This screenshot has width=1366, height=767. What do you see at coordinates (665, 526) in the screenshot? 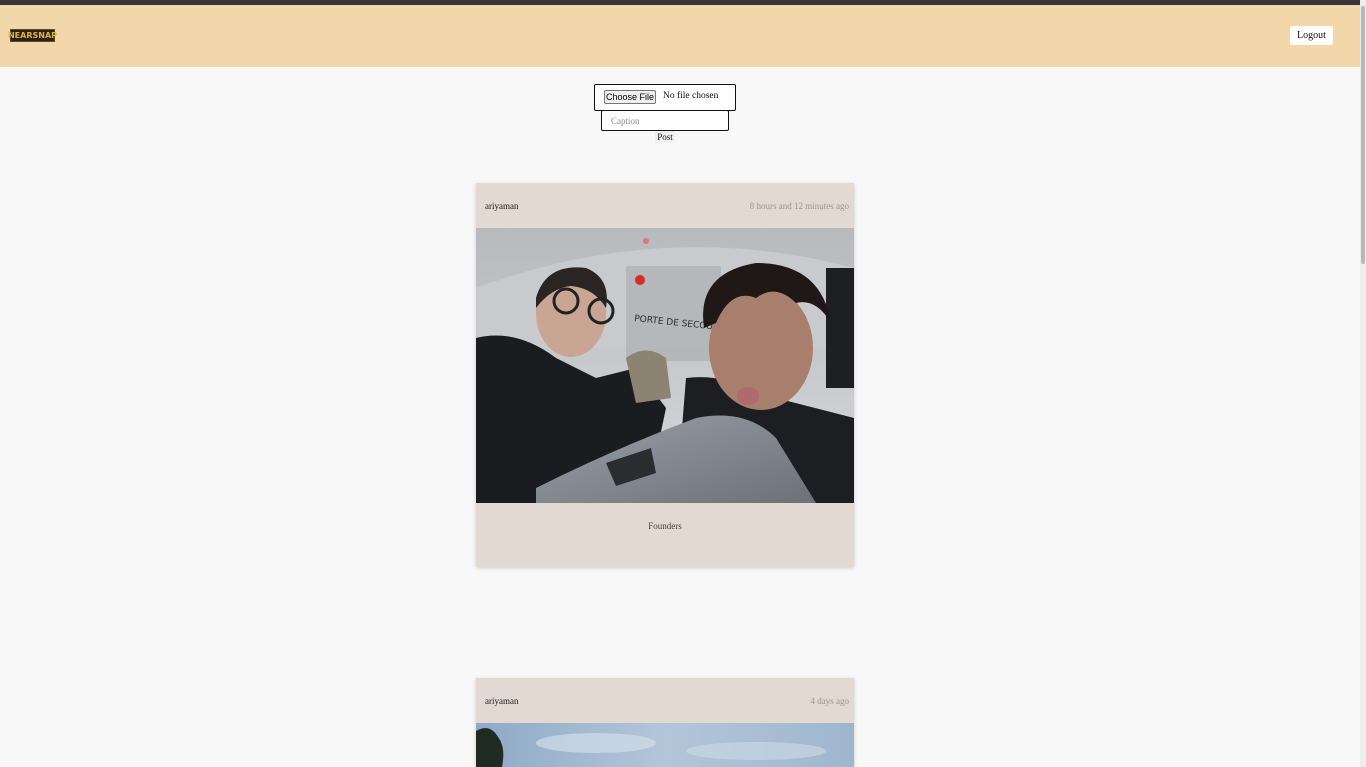
I see `post-caption: Founders` at bounding box center [665, 526].